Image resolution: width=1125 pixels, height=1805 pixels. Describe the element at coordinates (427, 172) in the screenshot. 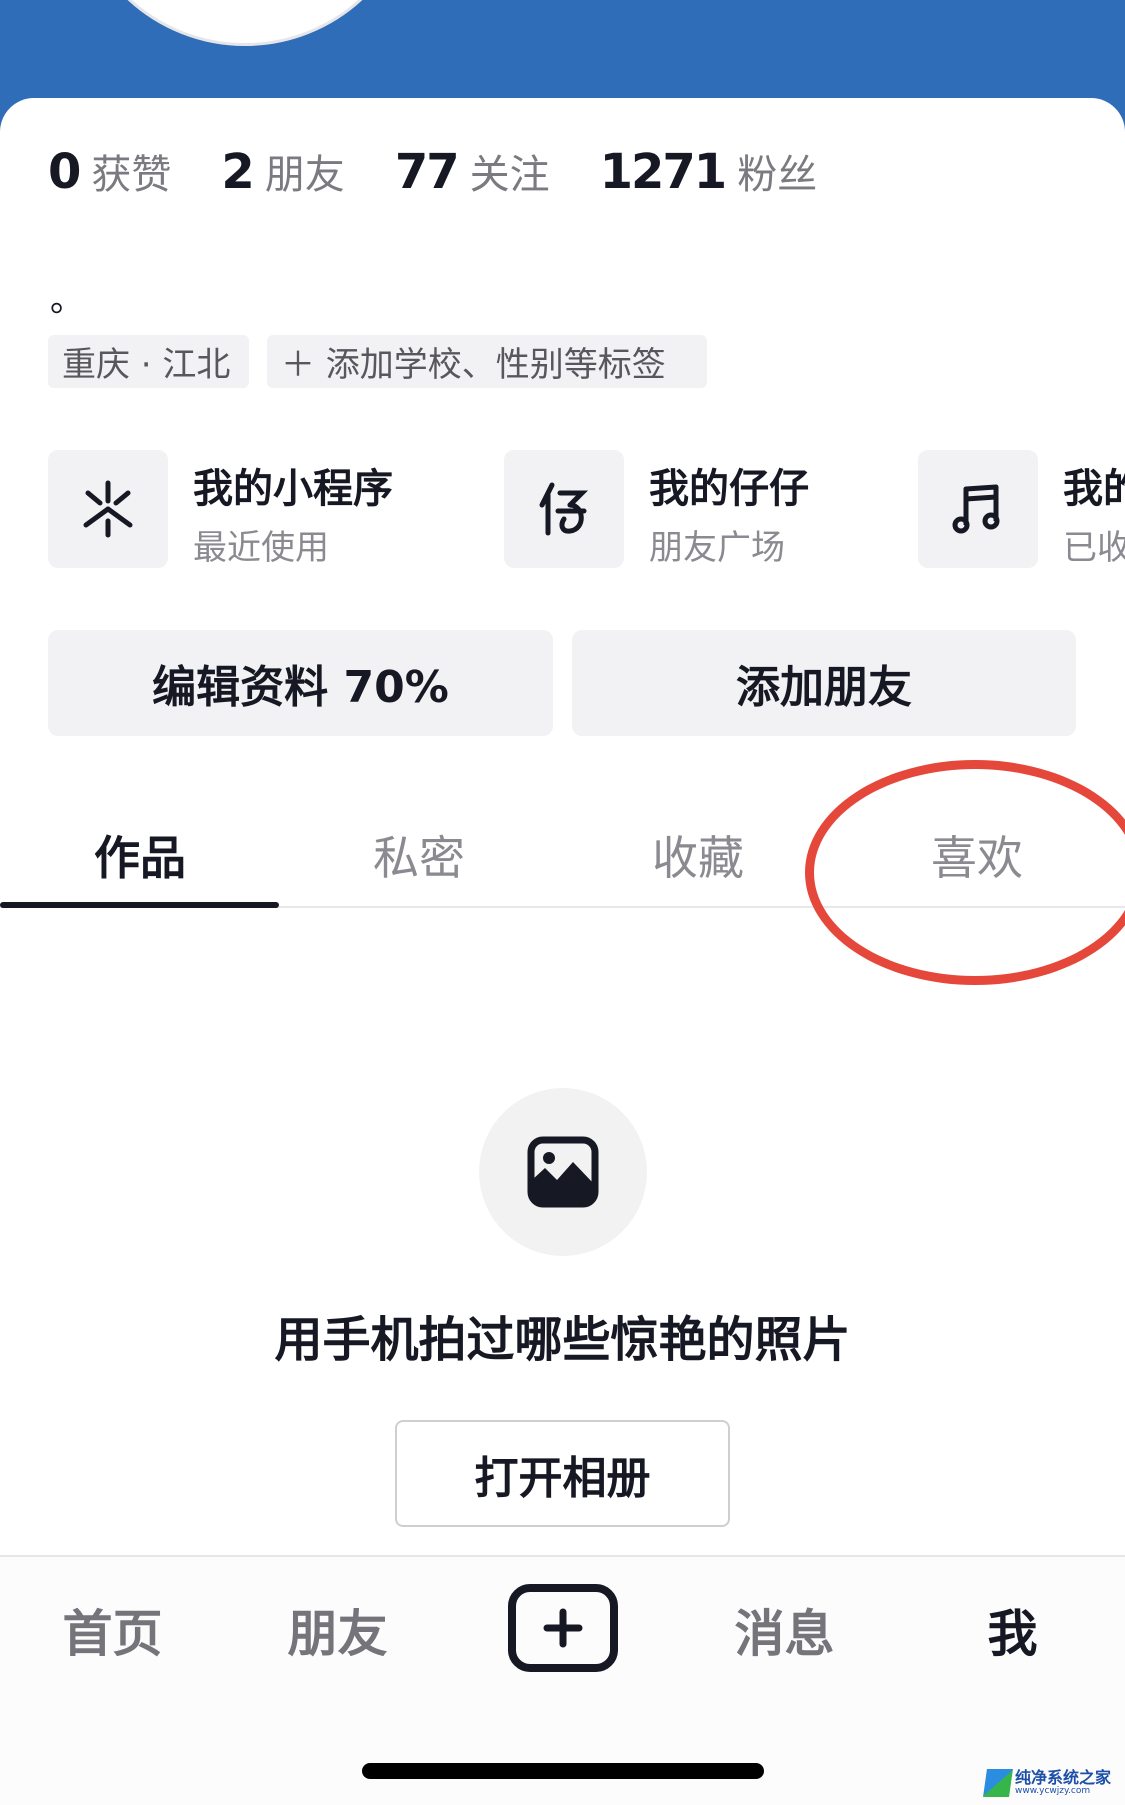

I see `stat-value: 77` at that location.